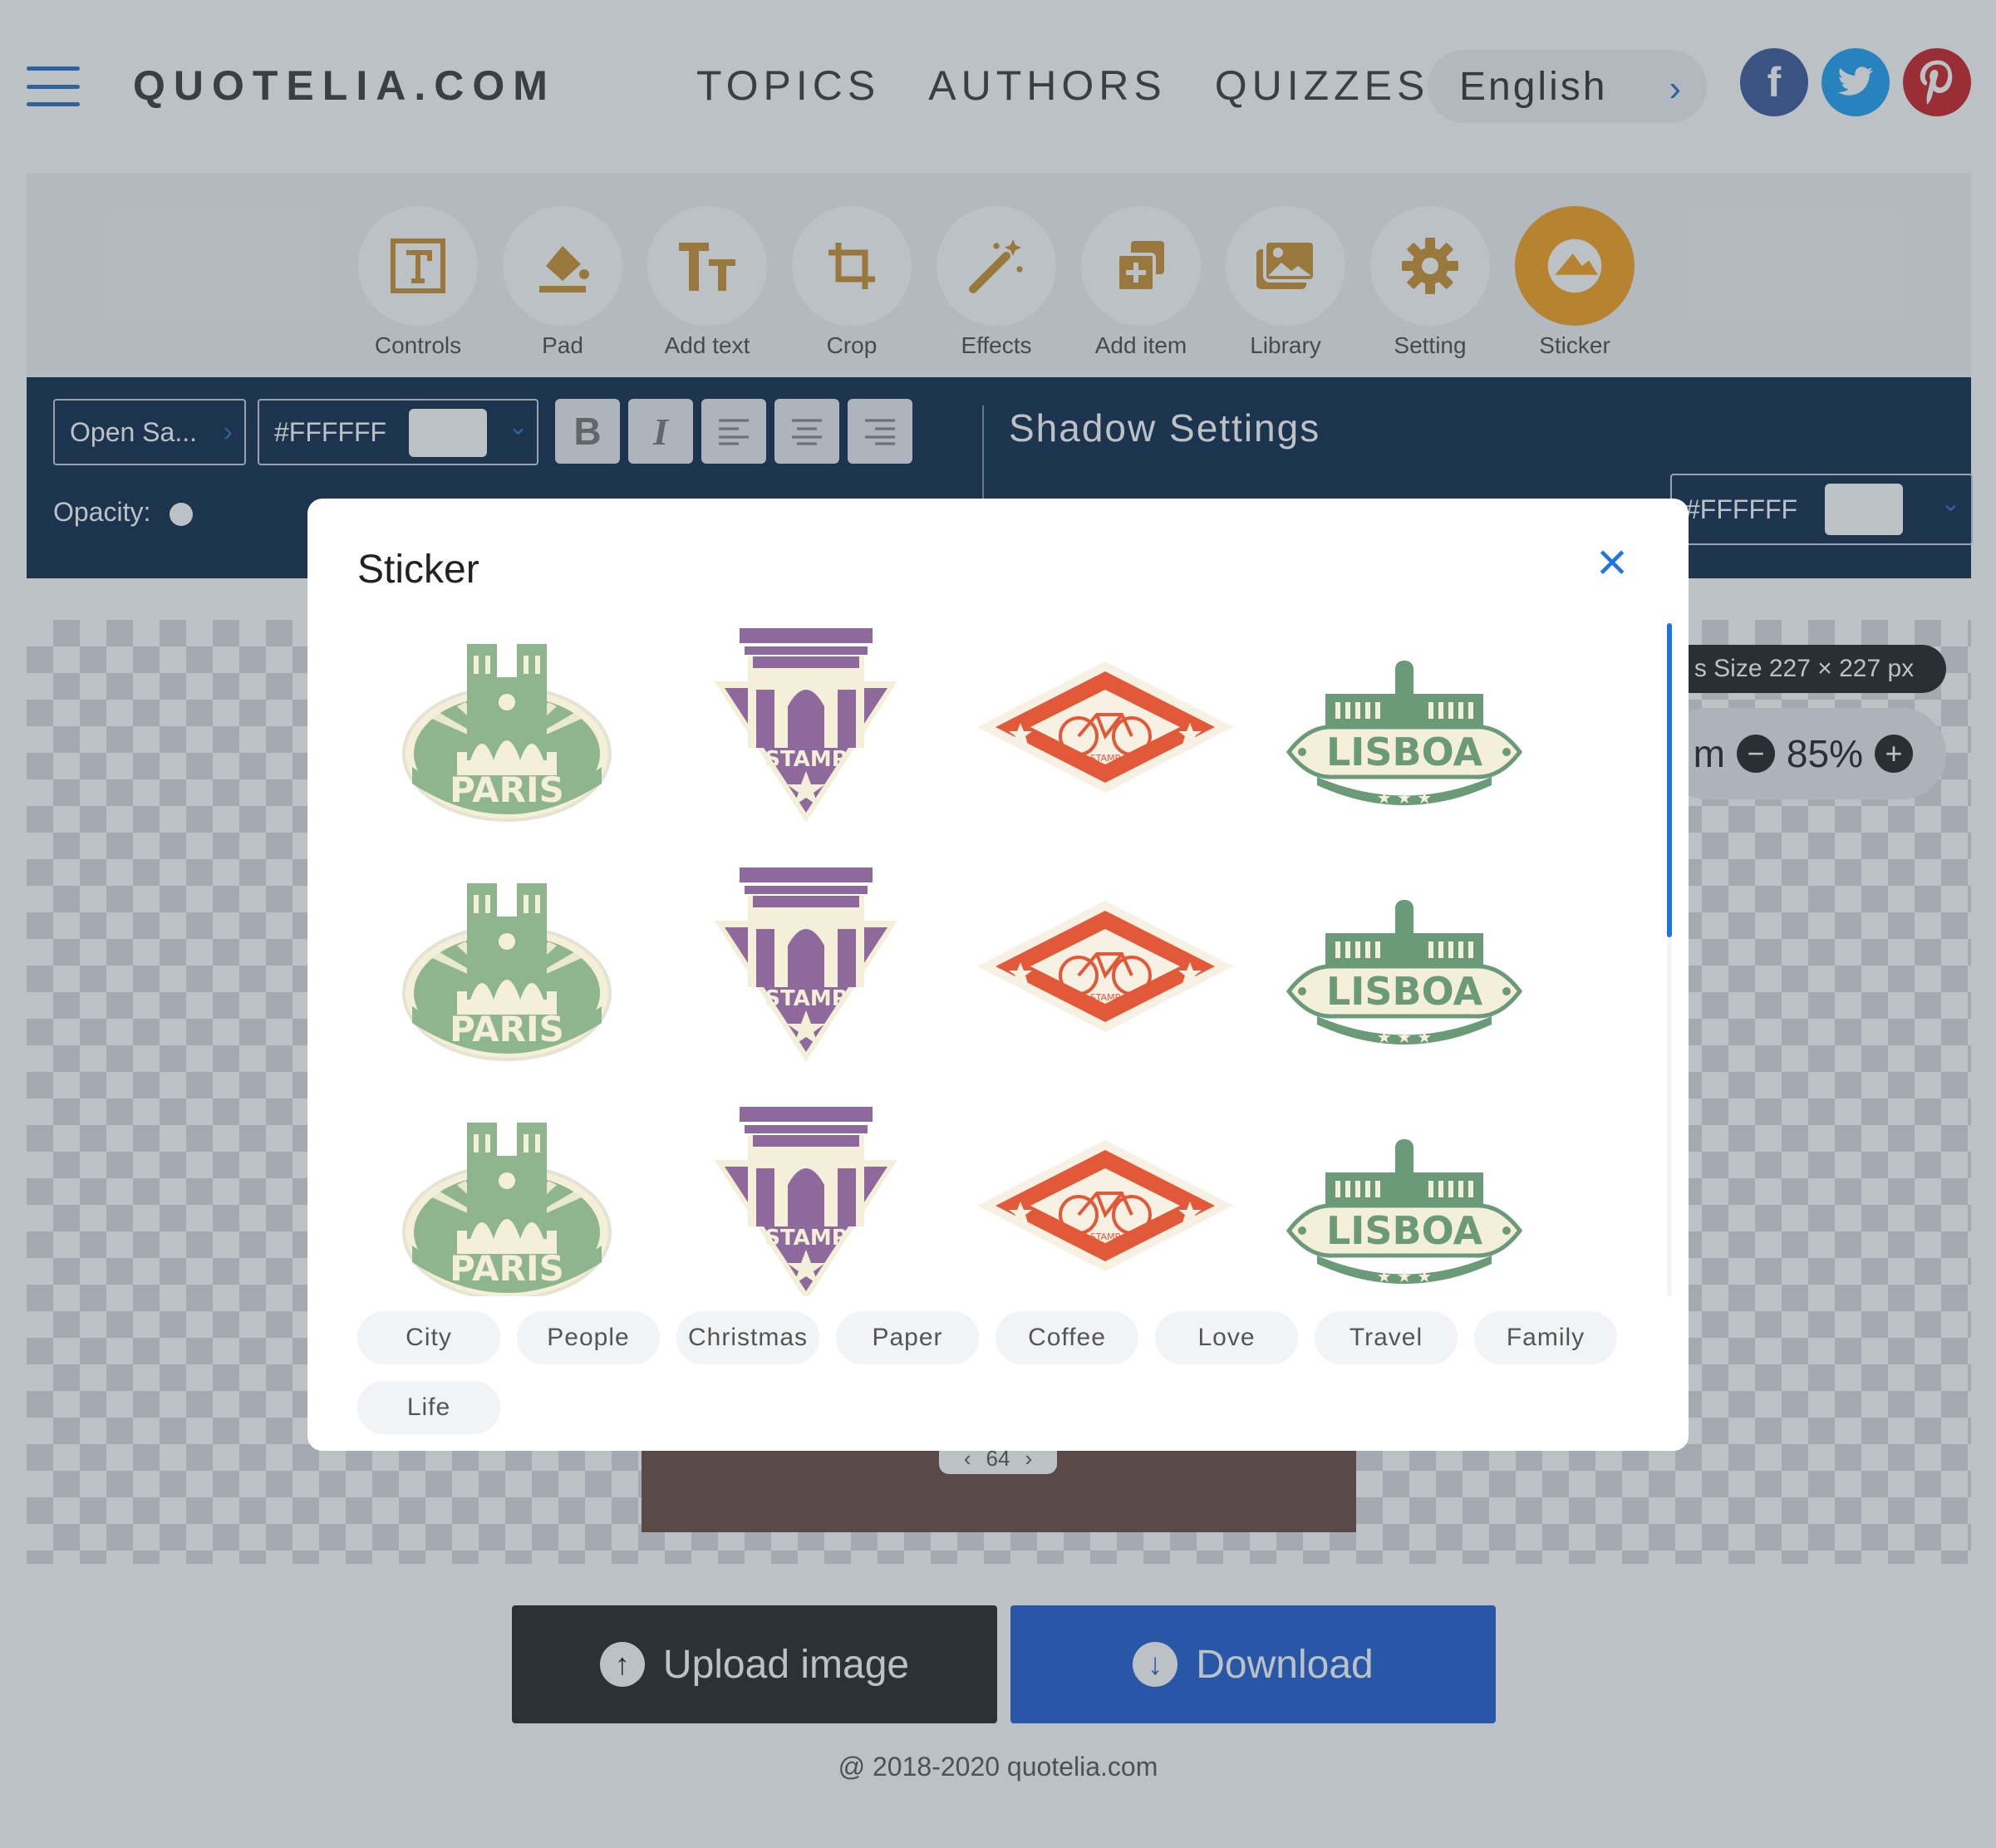 The width and height of the screenshot is (1996, 1848). Describe the element at coordinates (1067, 1338) in the screenshot. I see `category-tag: Coffee` at that location.